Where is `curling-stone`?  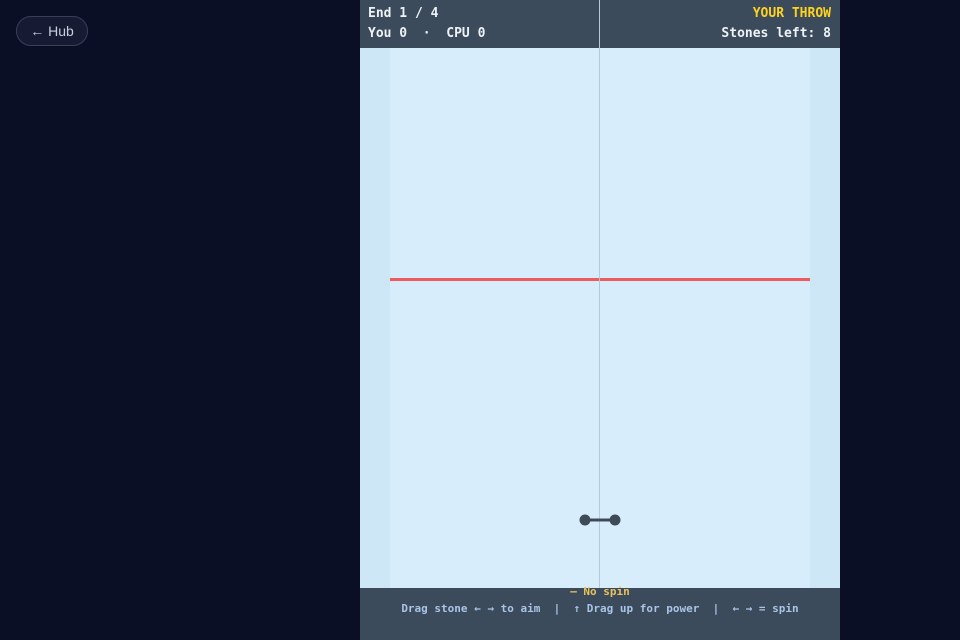
curling-stone is located at coordinates (600, 520).